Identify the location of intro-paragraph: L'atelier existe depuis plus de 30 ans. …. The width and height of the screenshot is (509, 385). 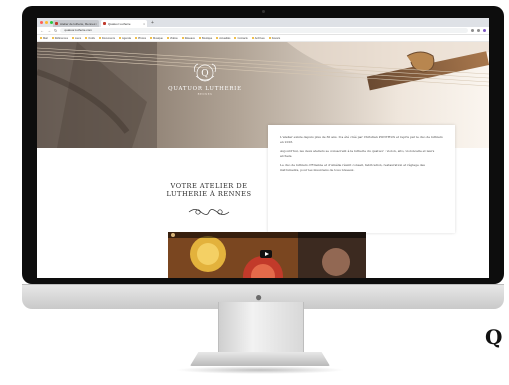
(361, 139).